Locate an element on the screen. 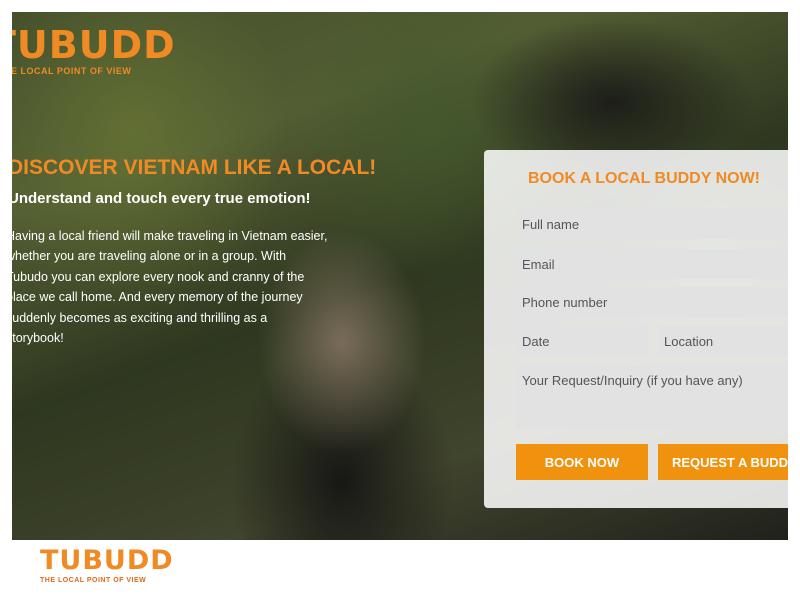  location-input is located at coordinates (723, 341).